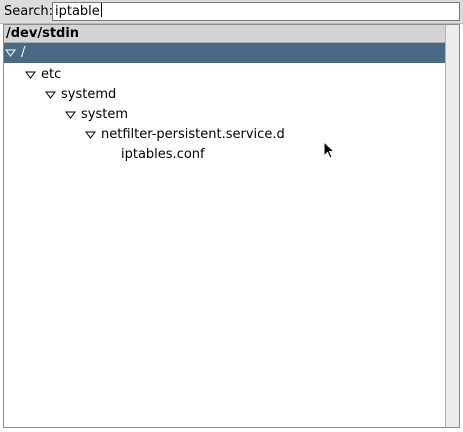 This screenshot has width=463, height=432. What do you see at coordinates (23, 52) in the screenshot?
I see `tree-row-label: /` at bounding box center [23, 52].